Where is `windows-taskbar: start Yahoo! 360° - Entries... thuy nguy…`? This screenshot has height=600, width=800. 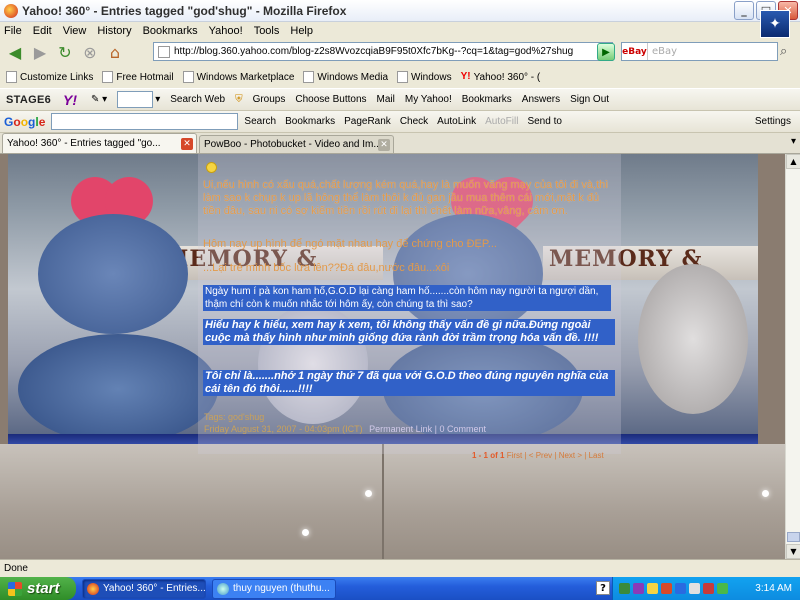
windows-taskbar: start Yahoo! 360° - Entries... thuy nguy… is located at coordinates (400, 588).